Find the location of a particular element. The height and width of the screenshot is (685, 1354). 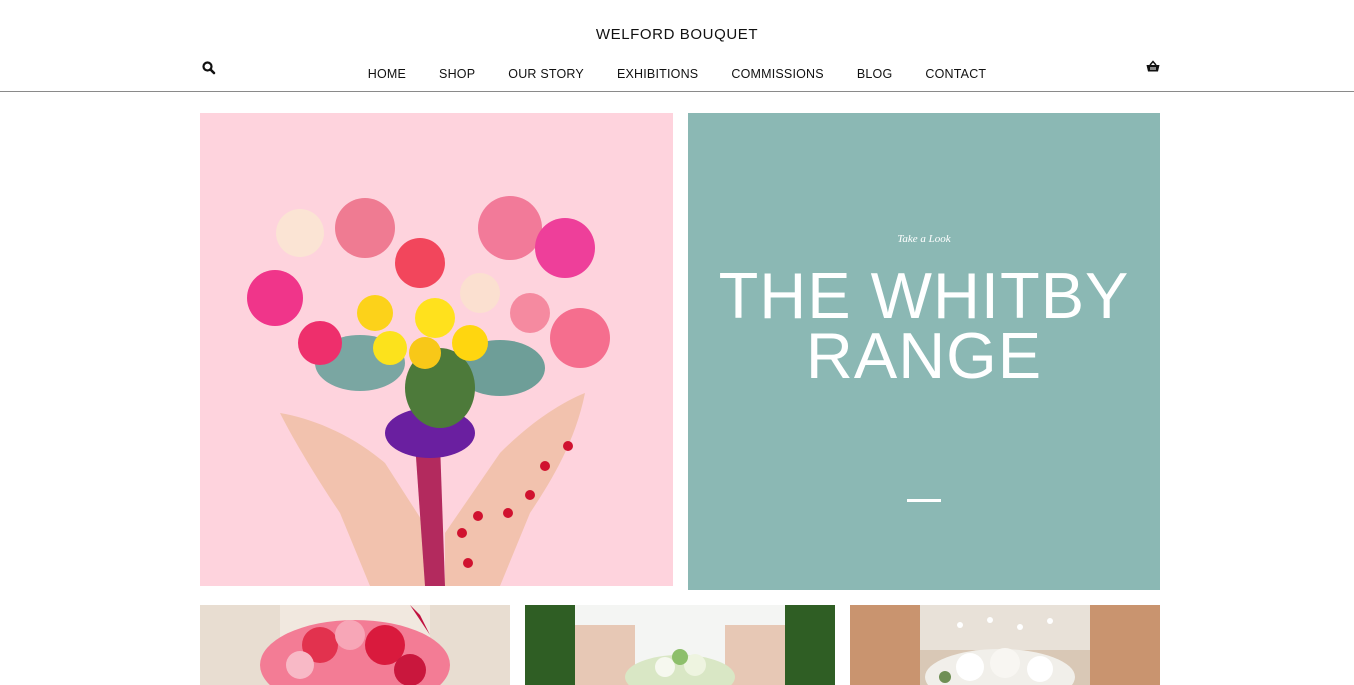

nav-item-exhibitions: EXHIBITIONS is located at coordinates (657, 74).